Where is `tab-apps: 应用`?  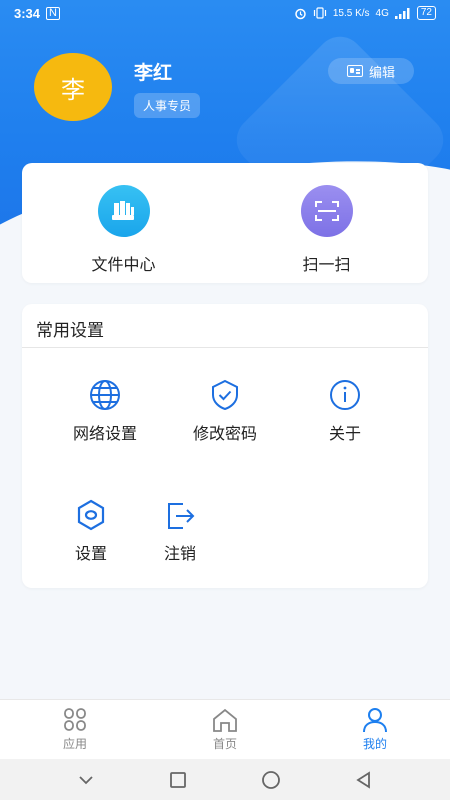 tab-apps: 应用 is located at coordinates (75, 729).